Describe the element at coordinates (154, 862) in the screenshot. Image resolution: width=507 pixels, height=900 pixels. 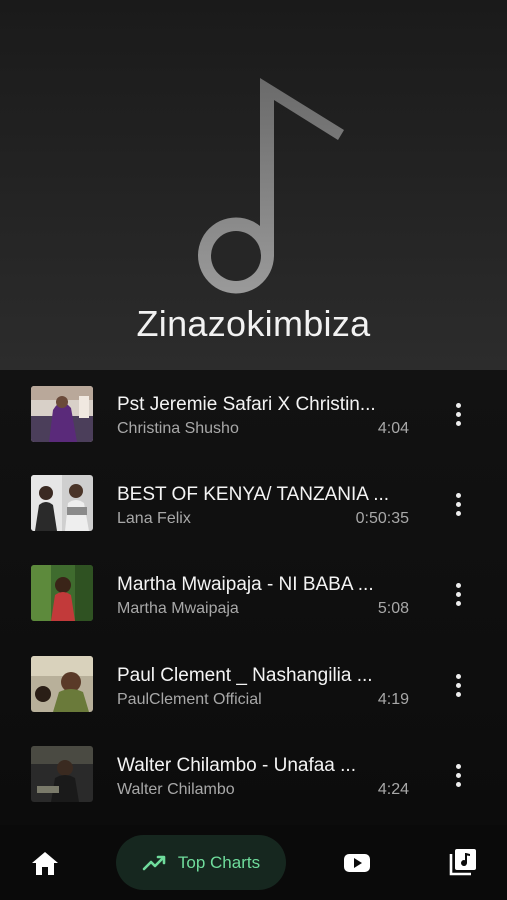
I see `trending-up-icon` at that location.